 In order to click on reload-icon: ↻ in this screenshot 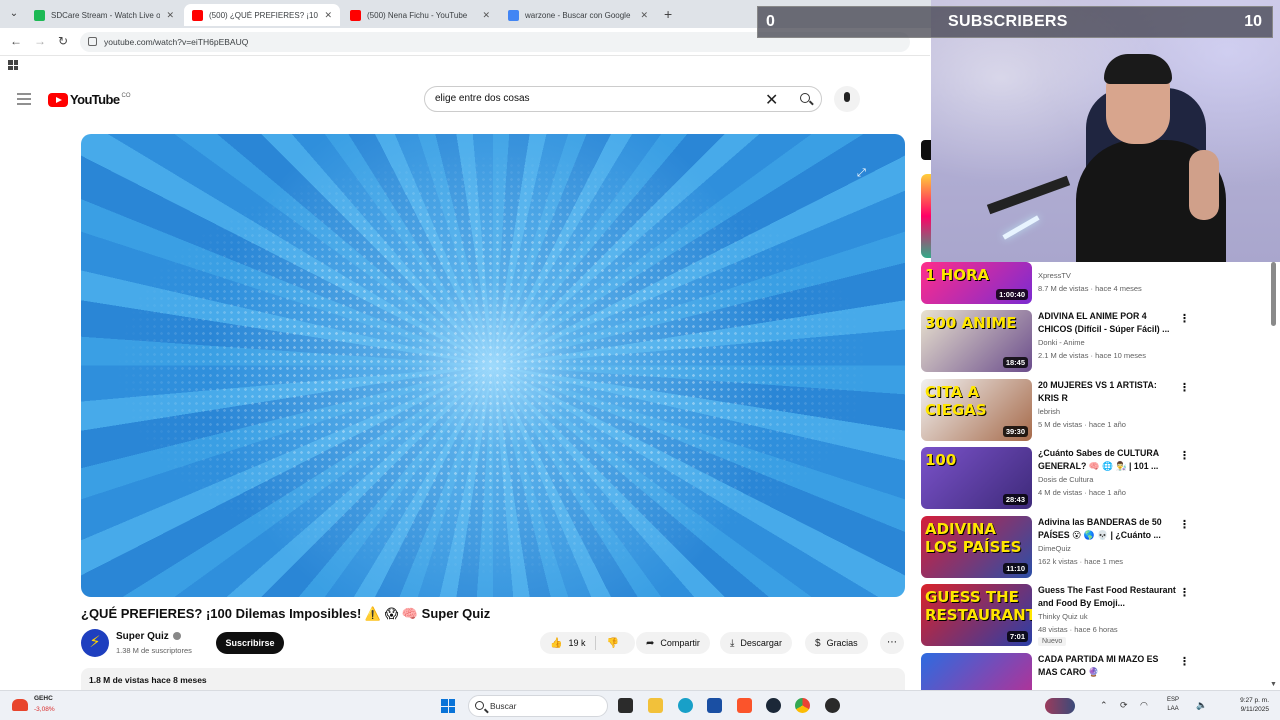, I will do `click(63, 41)`.